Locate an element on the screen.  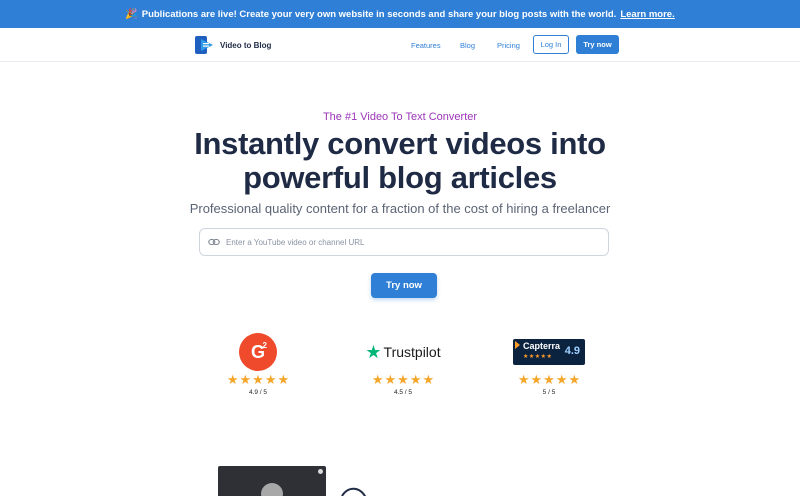
hero-eyebrow: The #1 Video To Text Converter is located at coordinates (400, 117).